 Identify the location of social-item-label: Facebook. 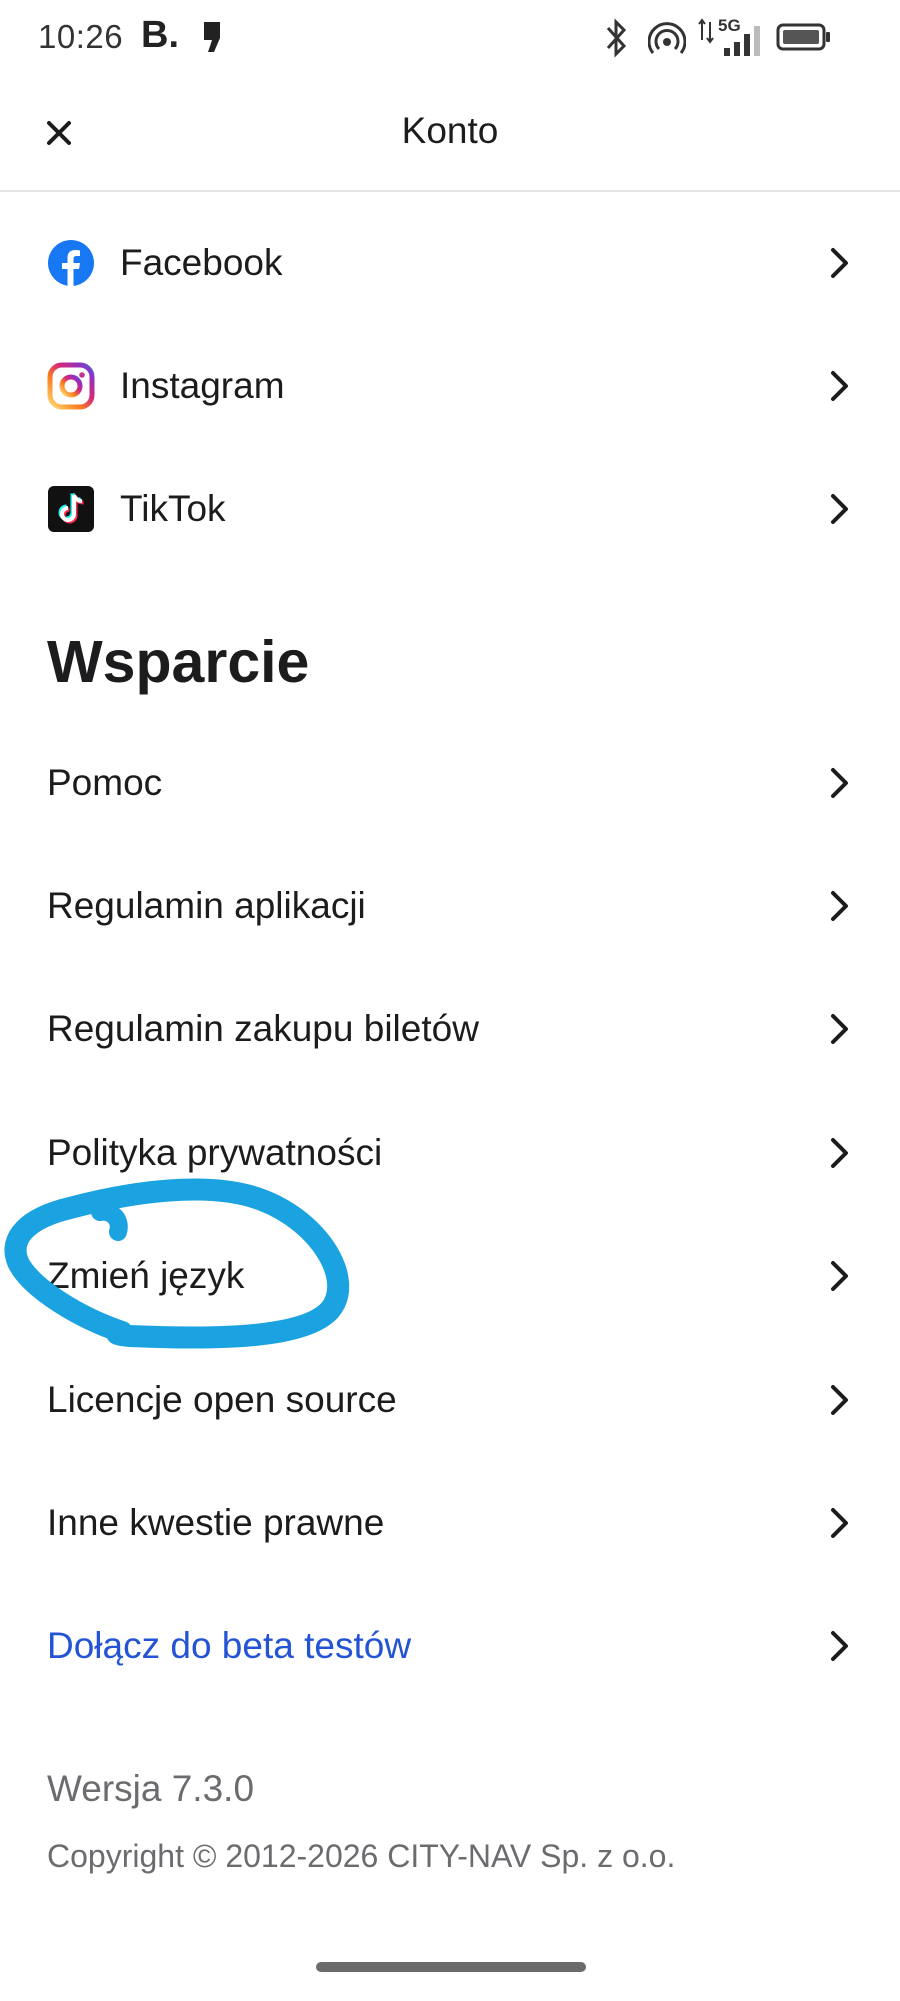
(201, 262).